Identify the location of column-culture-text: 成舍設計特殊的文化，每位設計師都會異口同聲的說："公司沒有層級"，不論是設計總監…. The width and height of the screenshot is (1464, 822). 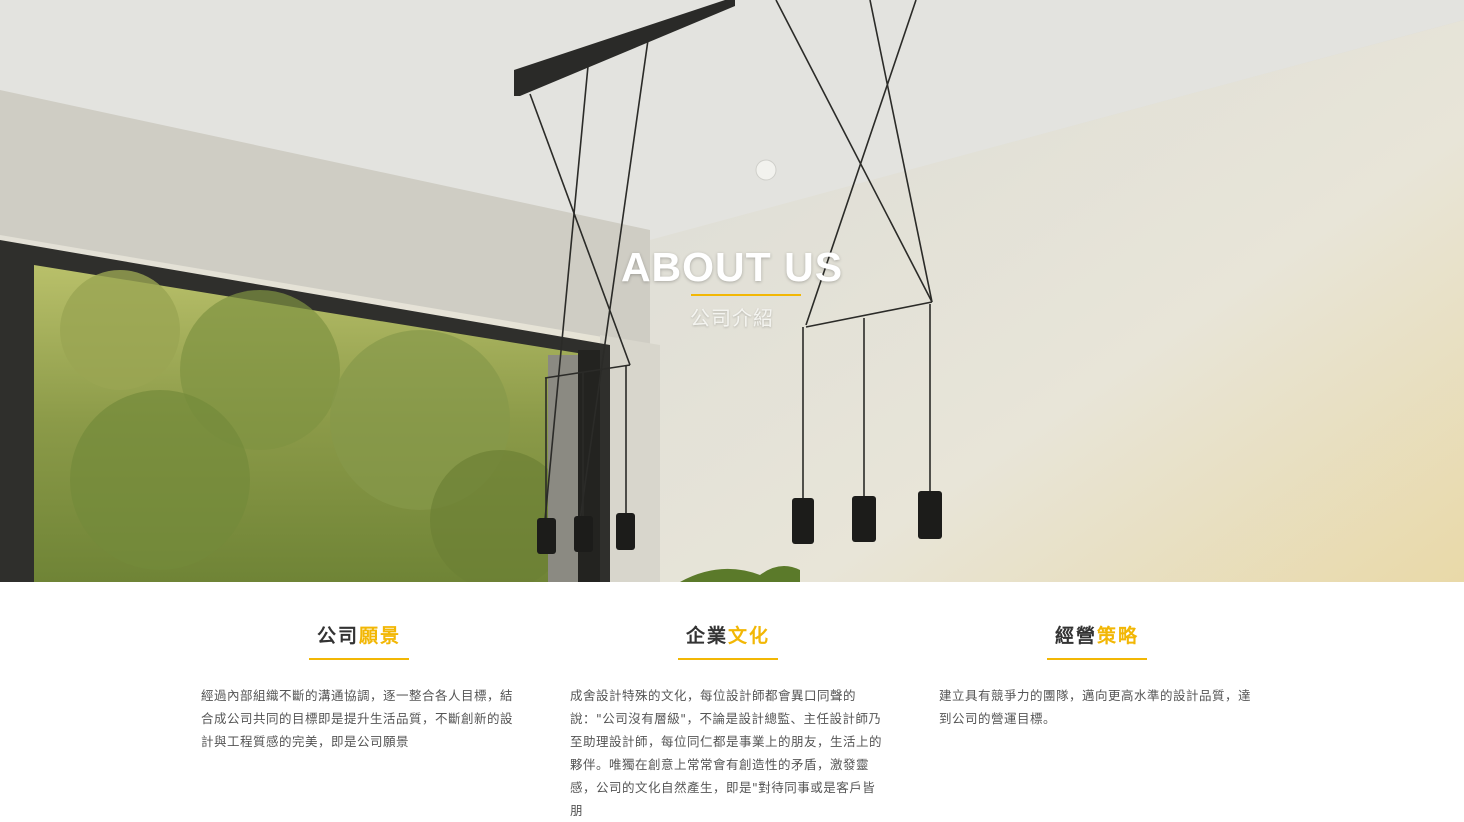
(726, 753).